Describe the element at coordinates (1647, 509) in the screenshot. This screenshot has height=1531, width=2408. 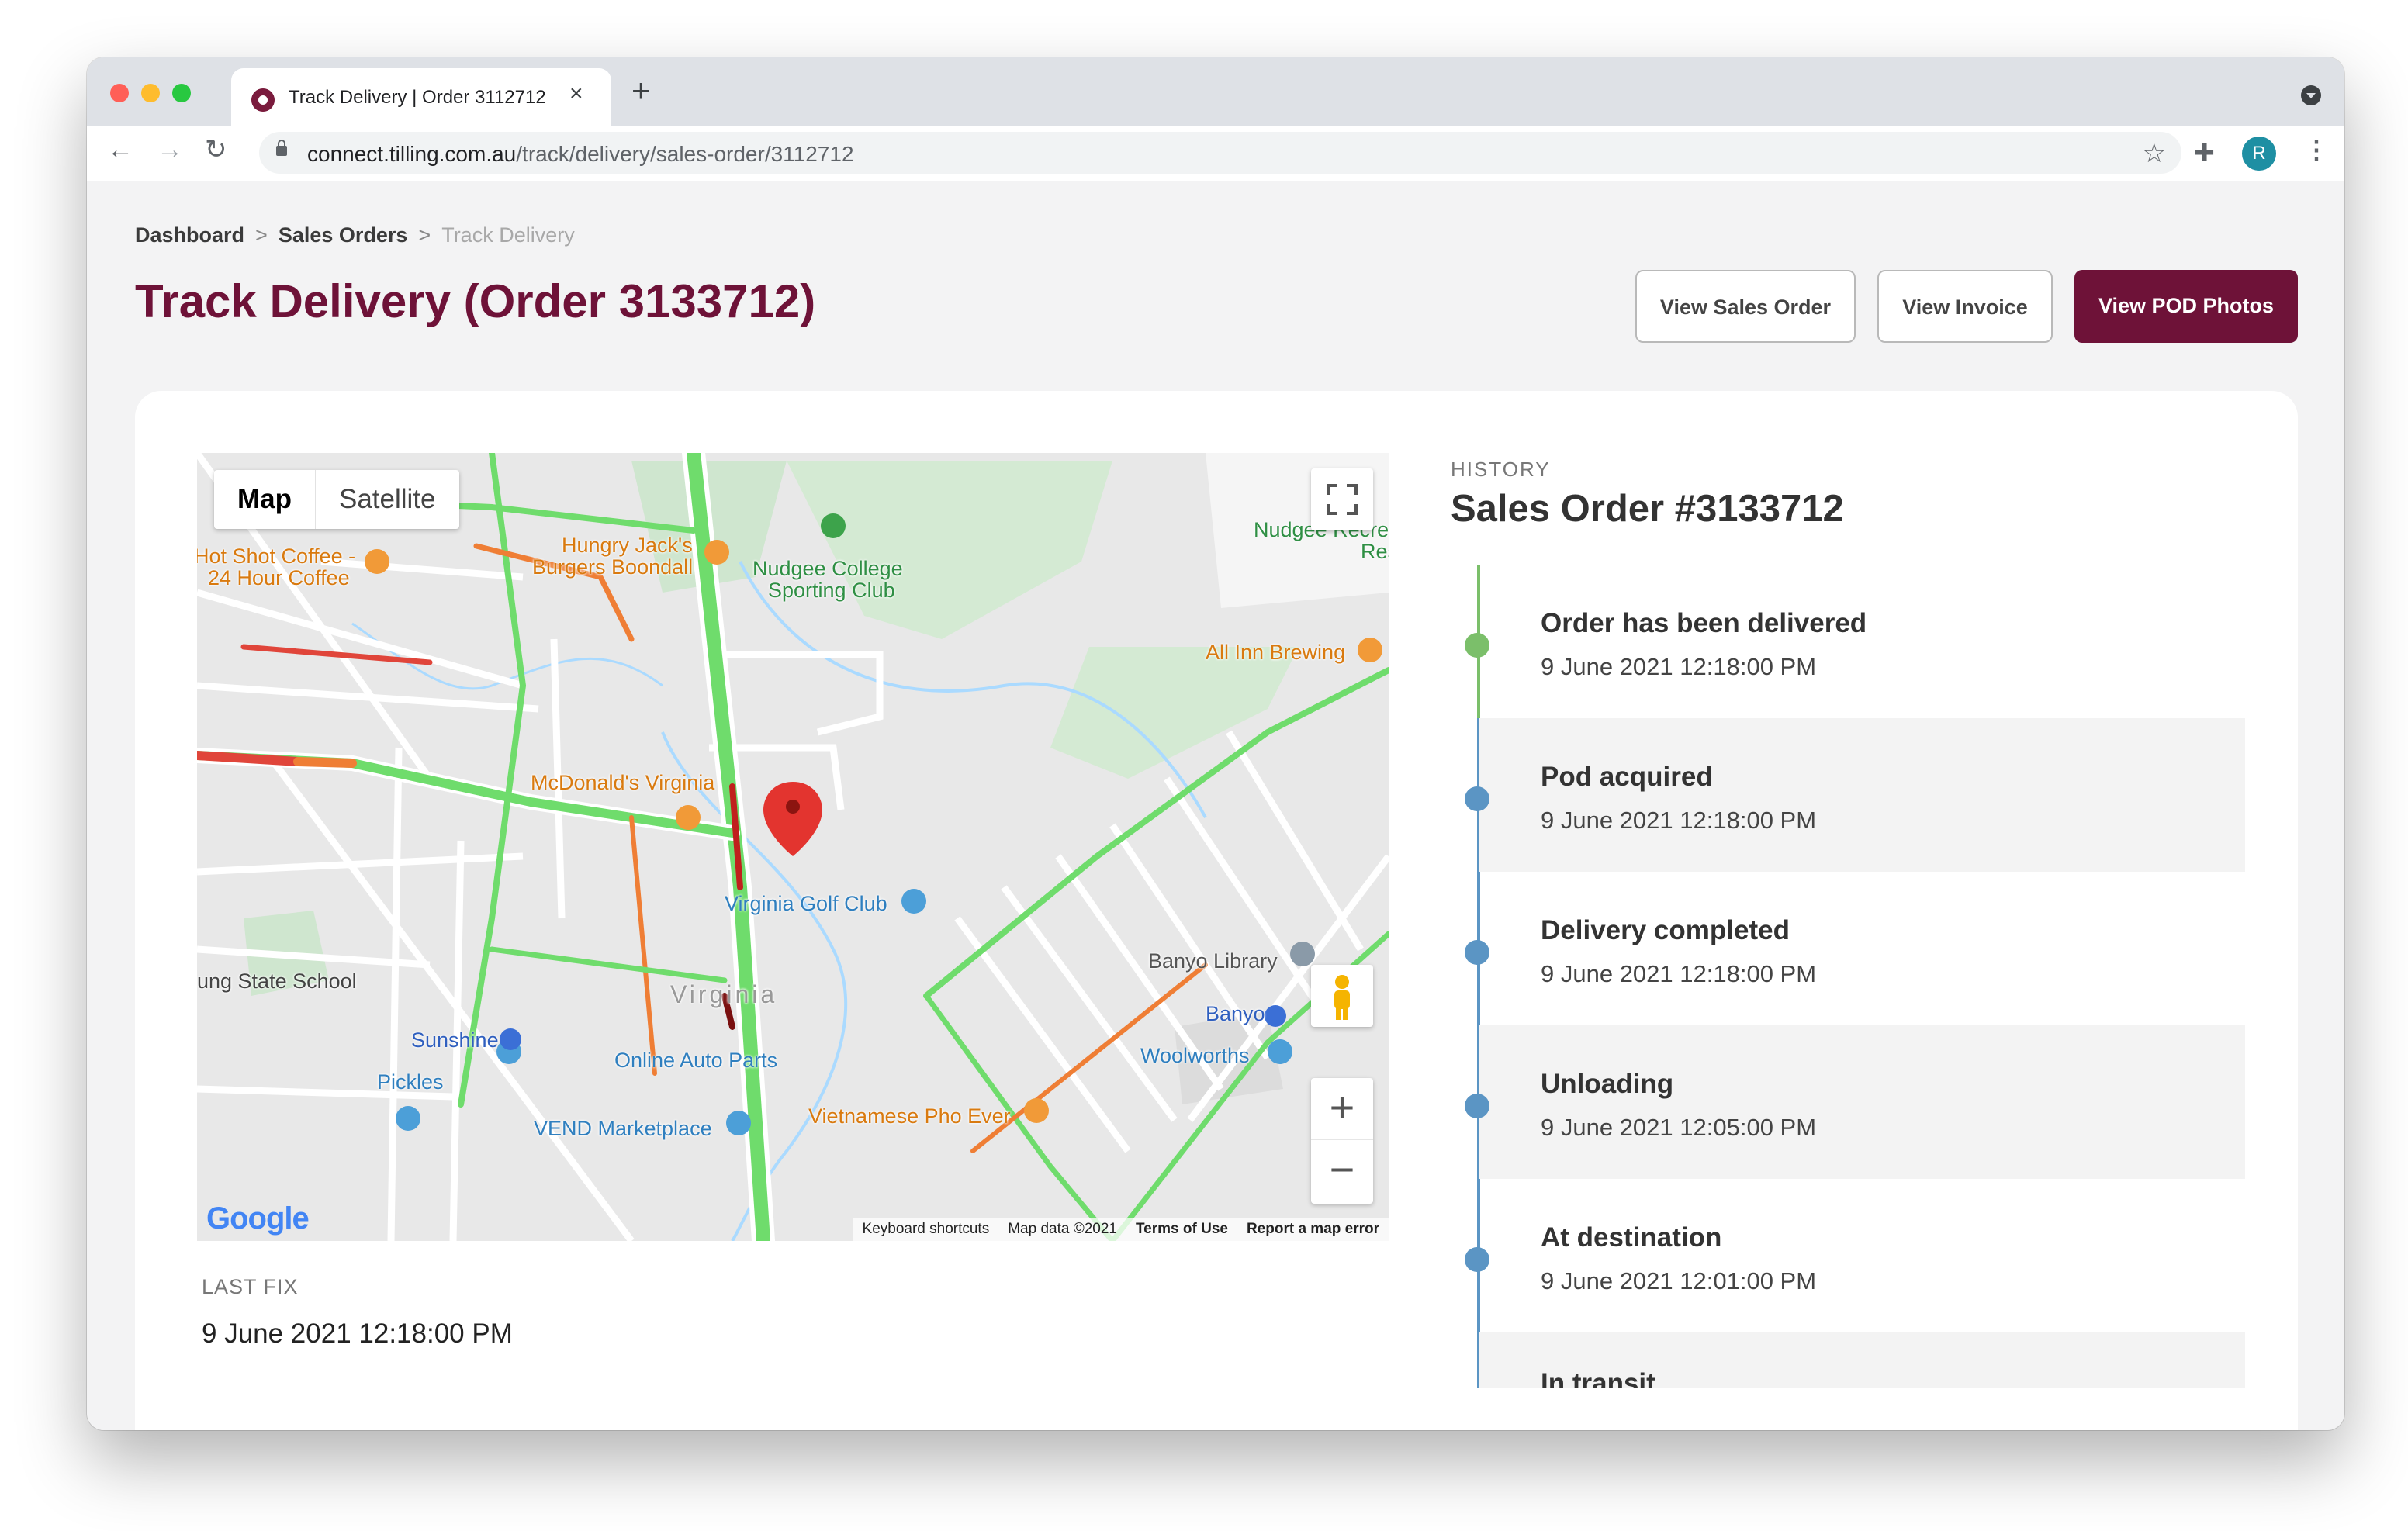
I see `history-title: Sales Order #3133712` at that location.